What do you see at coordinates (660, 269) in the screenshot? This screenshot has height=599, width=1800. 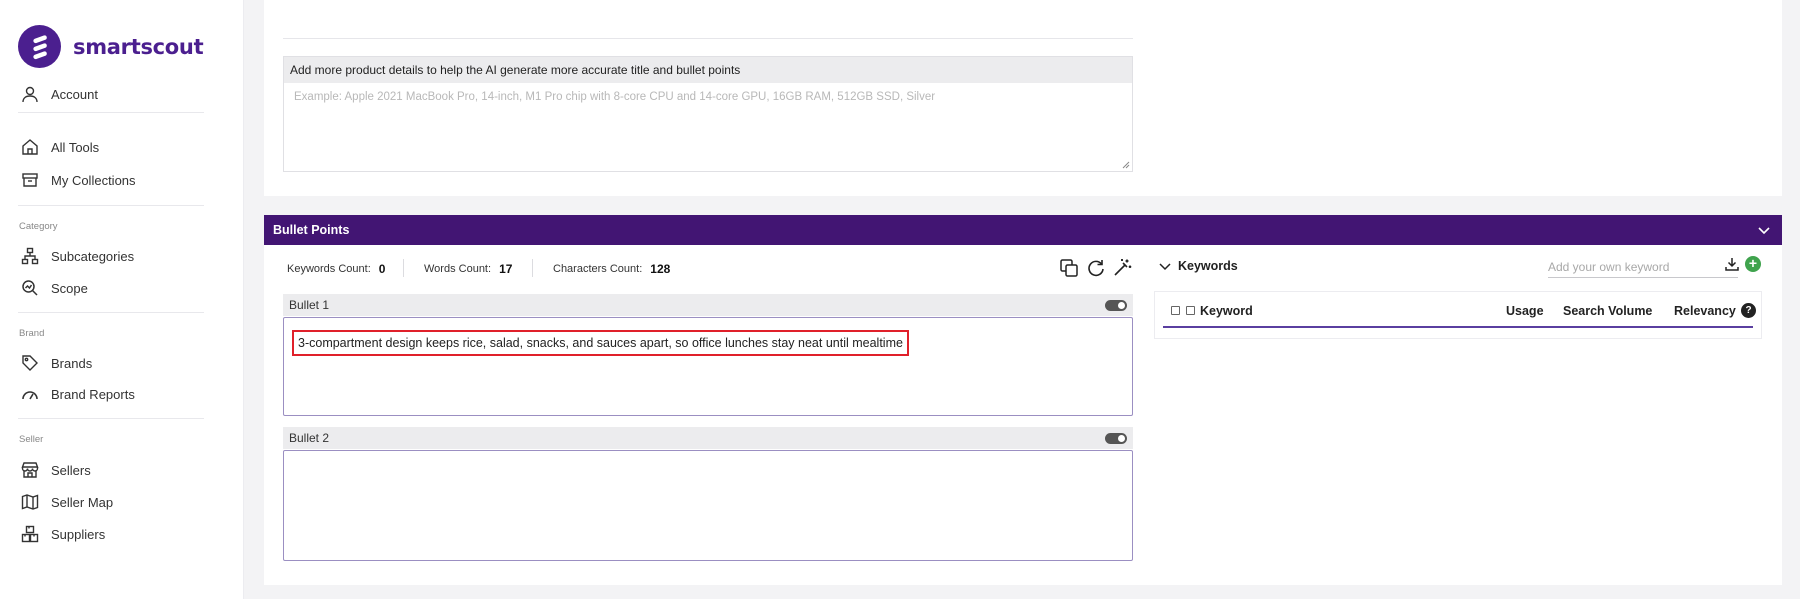 I see `characters-count-value: 128` at bounding box center [660, 269].